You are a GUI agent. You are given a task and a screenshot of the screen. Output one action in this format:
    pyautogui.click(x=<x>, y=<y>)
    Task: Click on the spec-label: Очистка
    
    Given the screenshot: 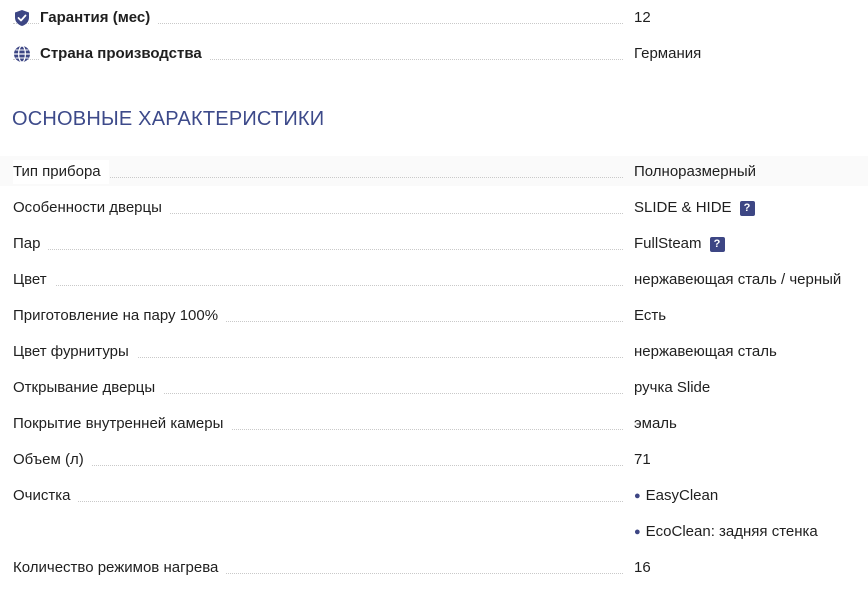 What is the action you would take?
    pyautogui.click(x=46, y=496)
    